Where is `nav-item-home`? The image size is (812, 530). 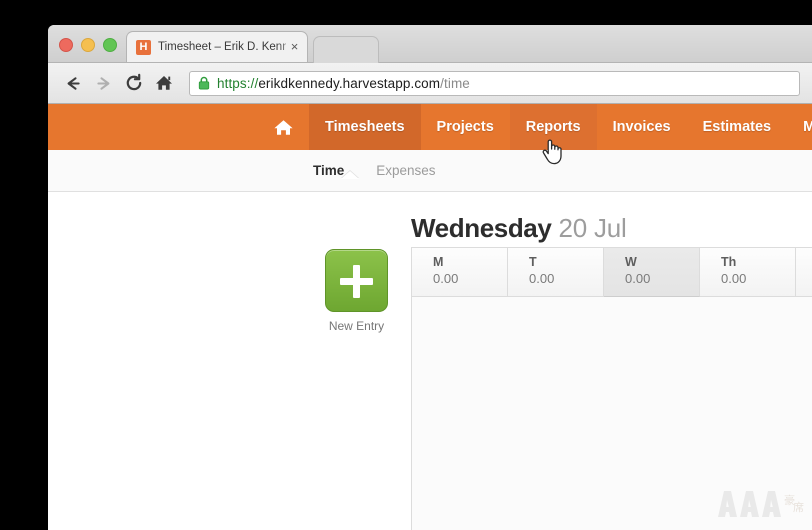
nav-item-home is located at coordinates (283, 127).